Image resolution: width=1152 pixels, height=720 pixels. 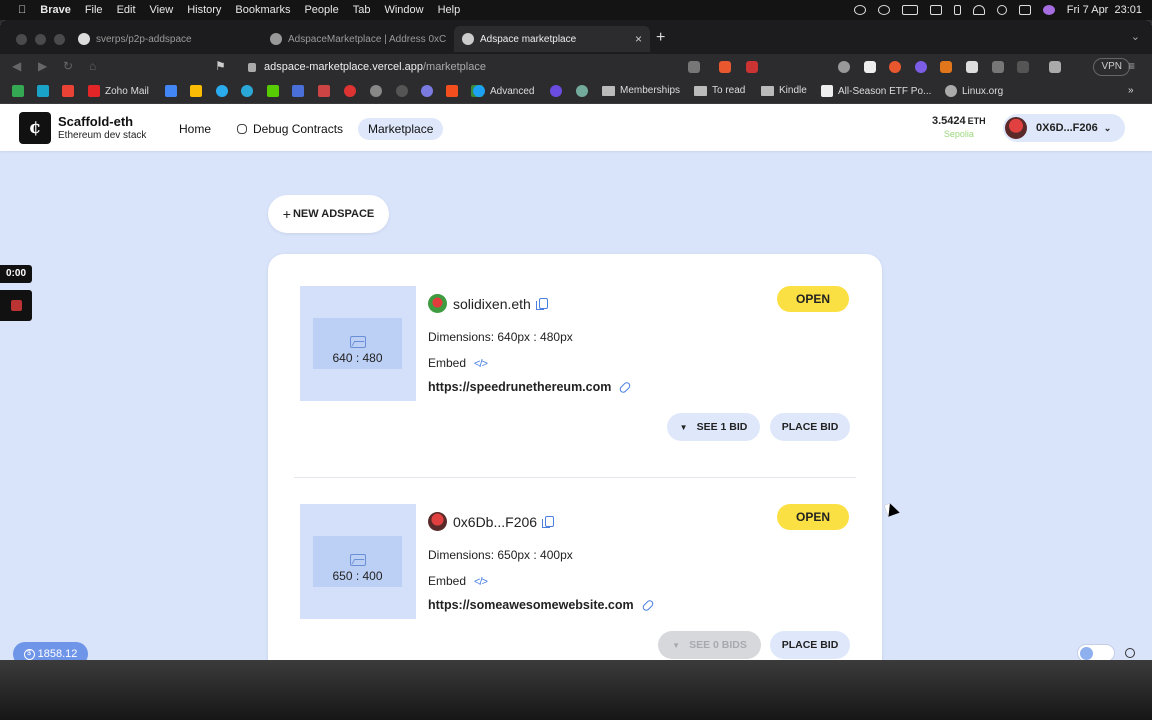 What do you see at coordinates (220, 66) in the screenshot?
I see `bookmark-page-icon: ⚑` at bounding box center [220, 66].